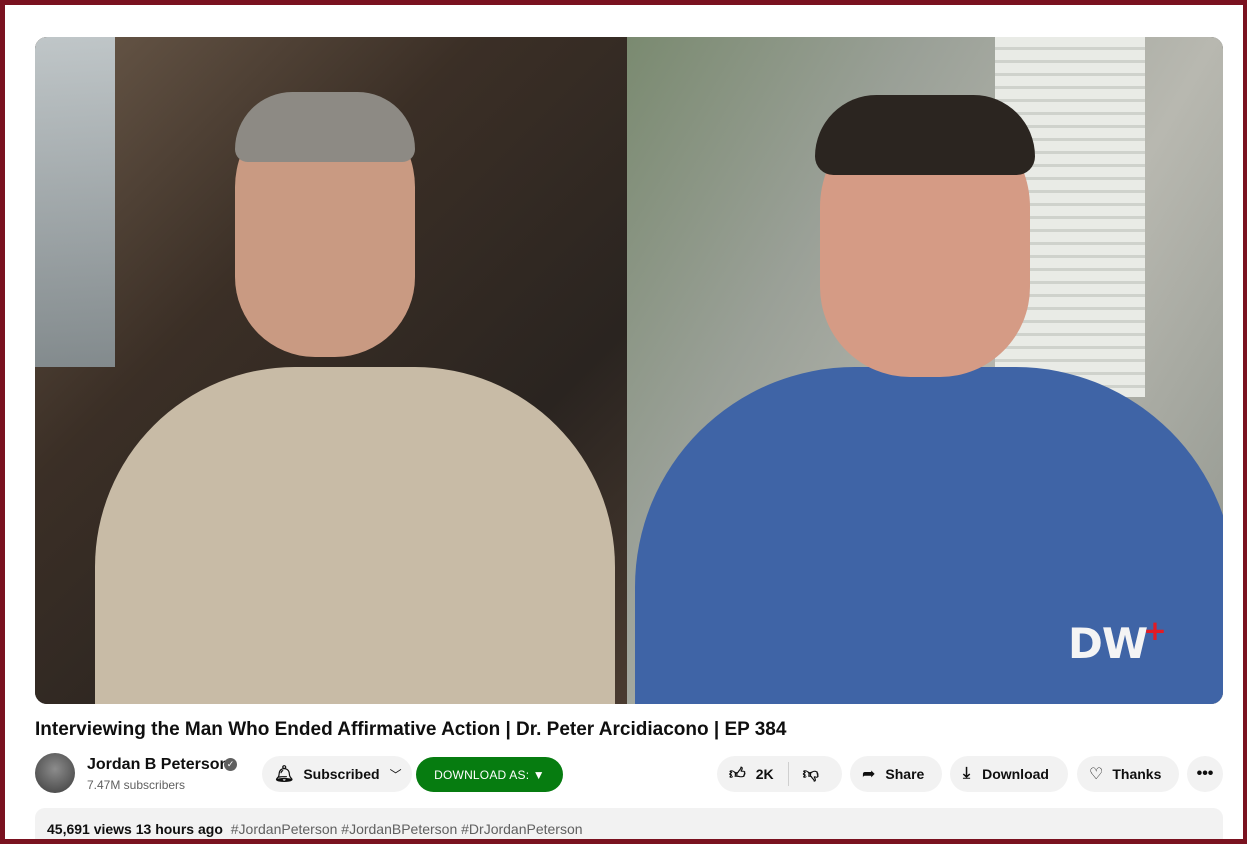 The height and width of the screenshot is (844, 1247). I want to click on share-button: ➦ Share, so click(896, 774).